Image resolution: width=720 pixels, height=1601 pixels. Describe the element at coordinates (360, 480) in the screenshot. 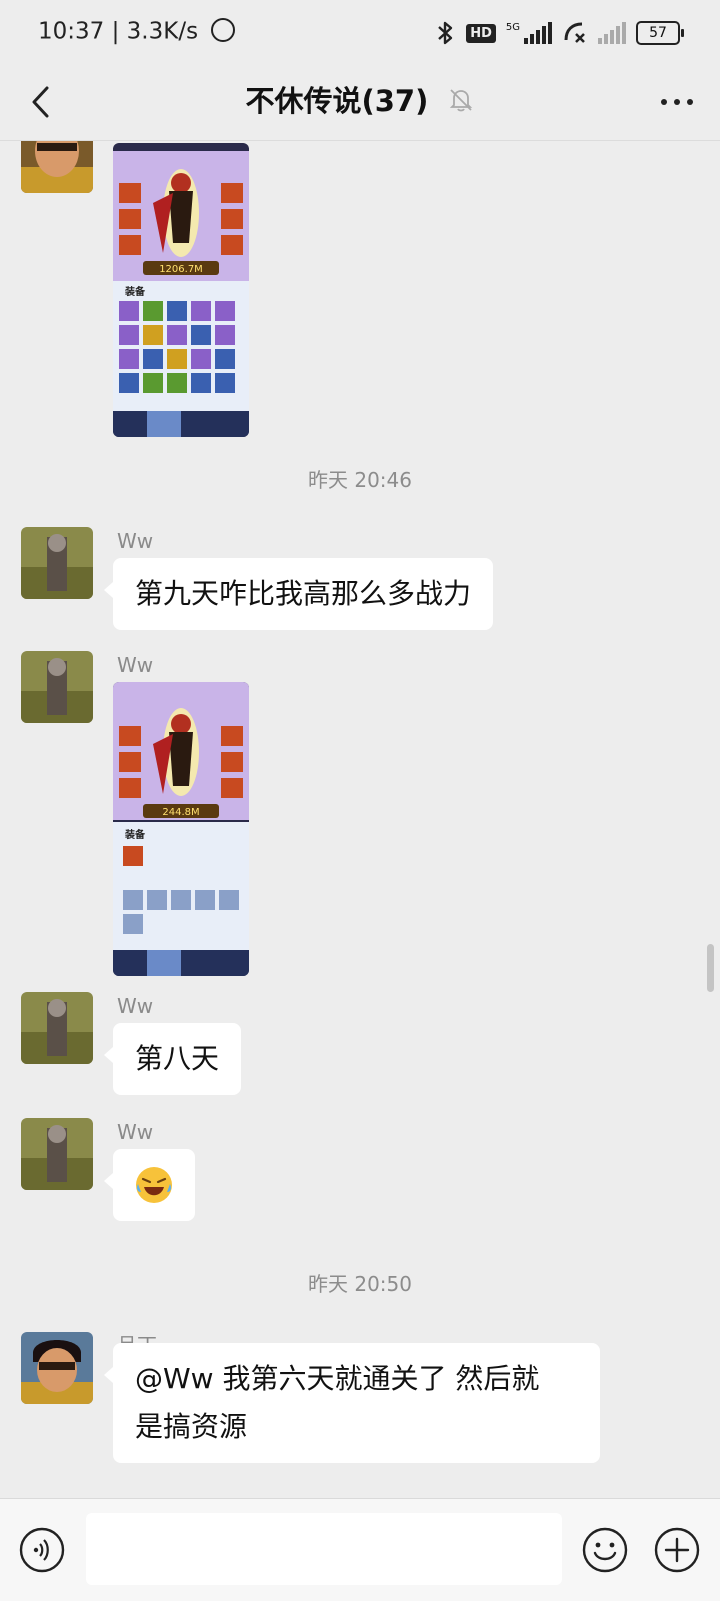

I see `timestamp: 昨天 20:46` at that location.